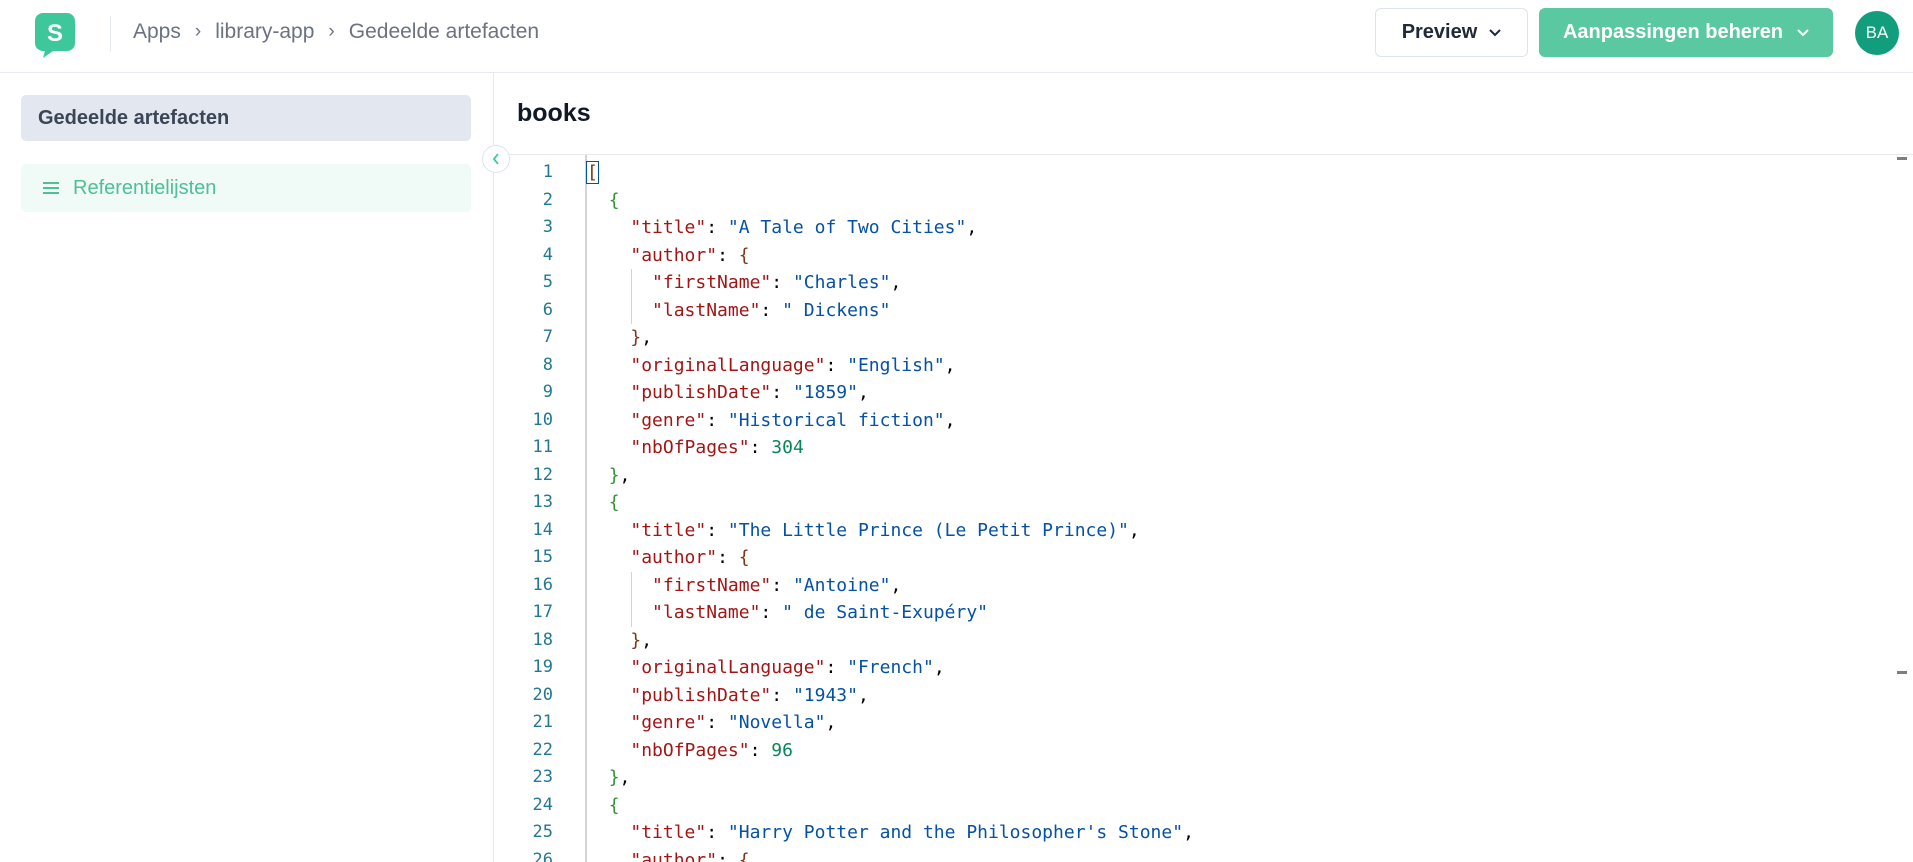 The height and width of the screenshot is (862, 1913). Describe the element at coordinates (542, 474) in the screenshot. I see `line-number: 12` at that location.